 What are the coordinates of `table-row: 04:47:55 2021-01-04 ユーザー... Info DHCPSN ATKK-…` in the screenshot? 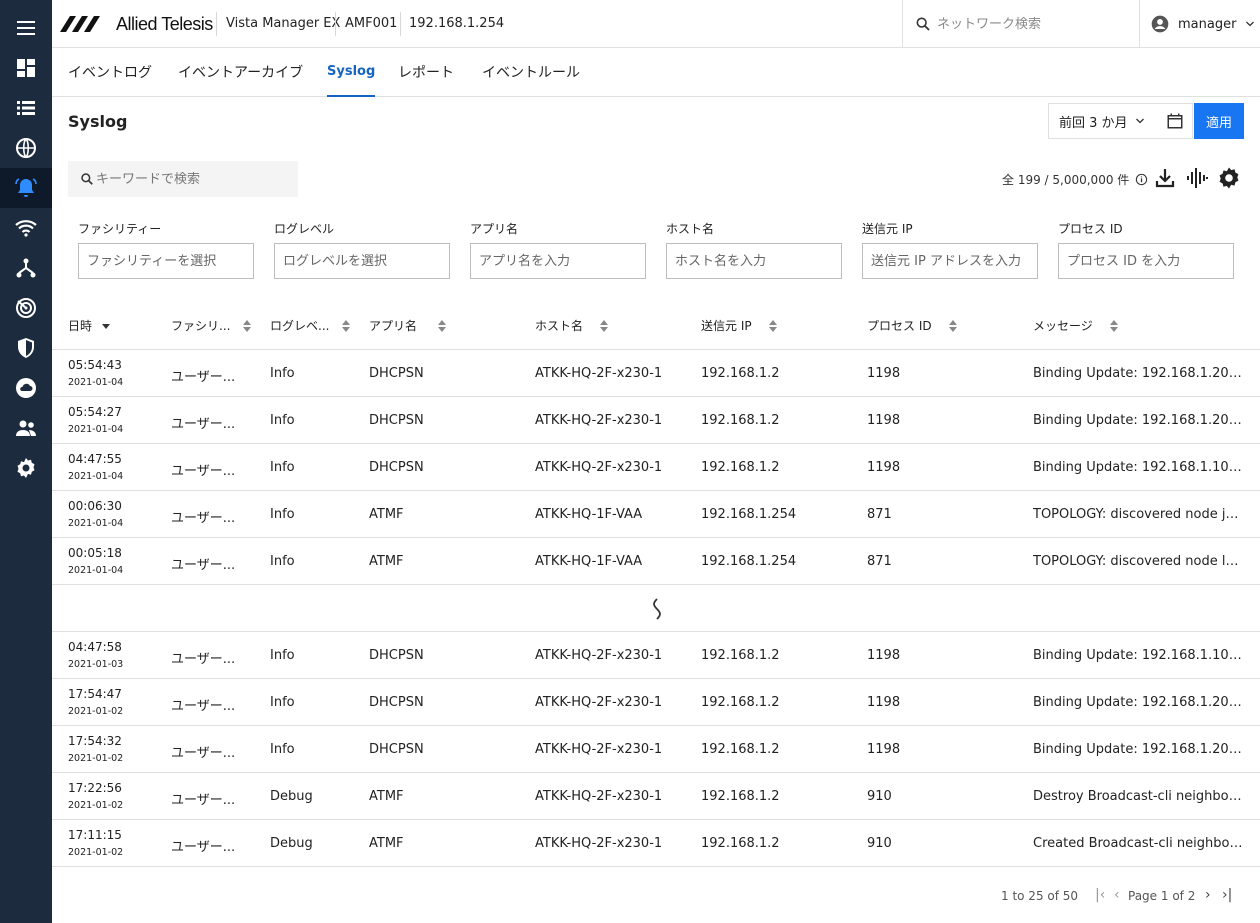 It's located at (656, 467).